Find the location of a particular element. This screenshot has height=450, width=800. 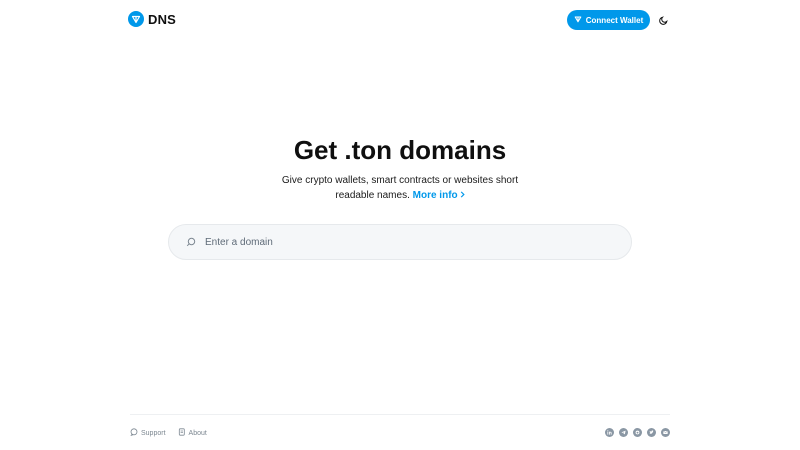

connect-wallet-label: Connect Wallet is located at coordinates (614, 20).